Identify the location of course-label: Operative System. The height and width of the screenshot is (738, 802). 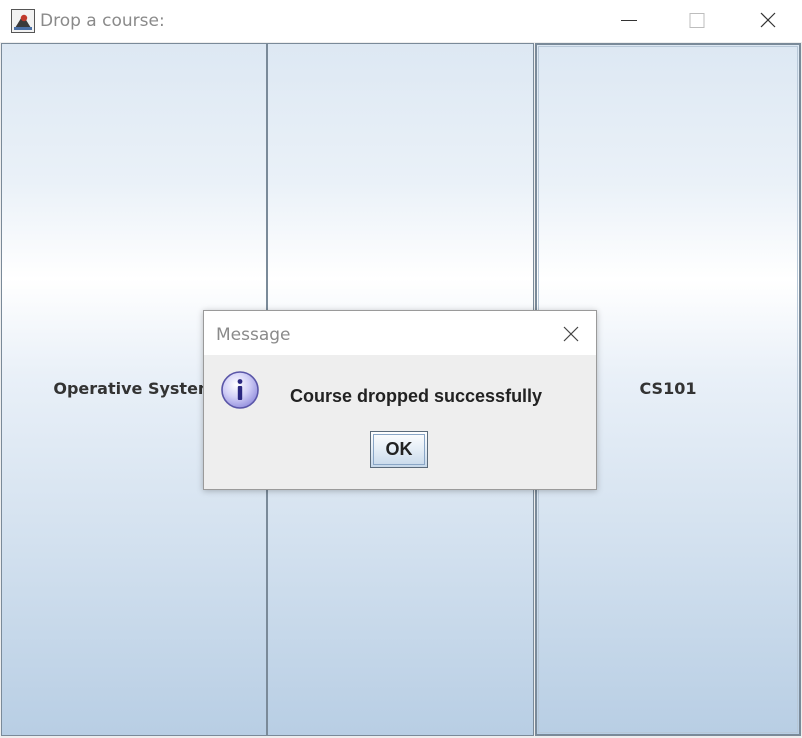
(134, 388).